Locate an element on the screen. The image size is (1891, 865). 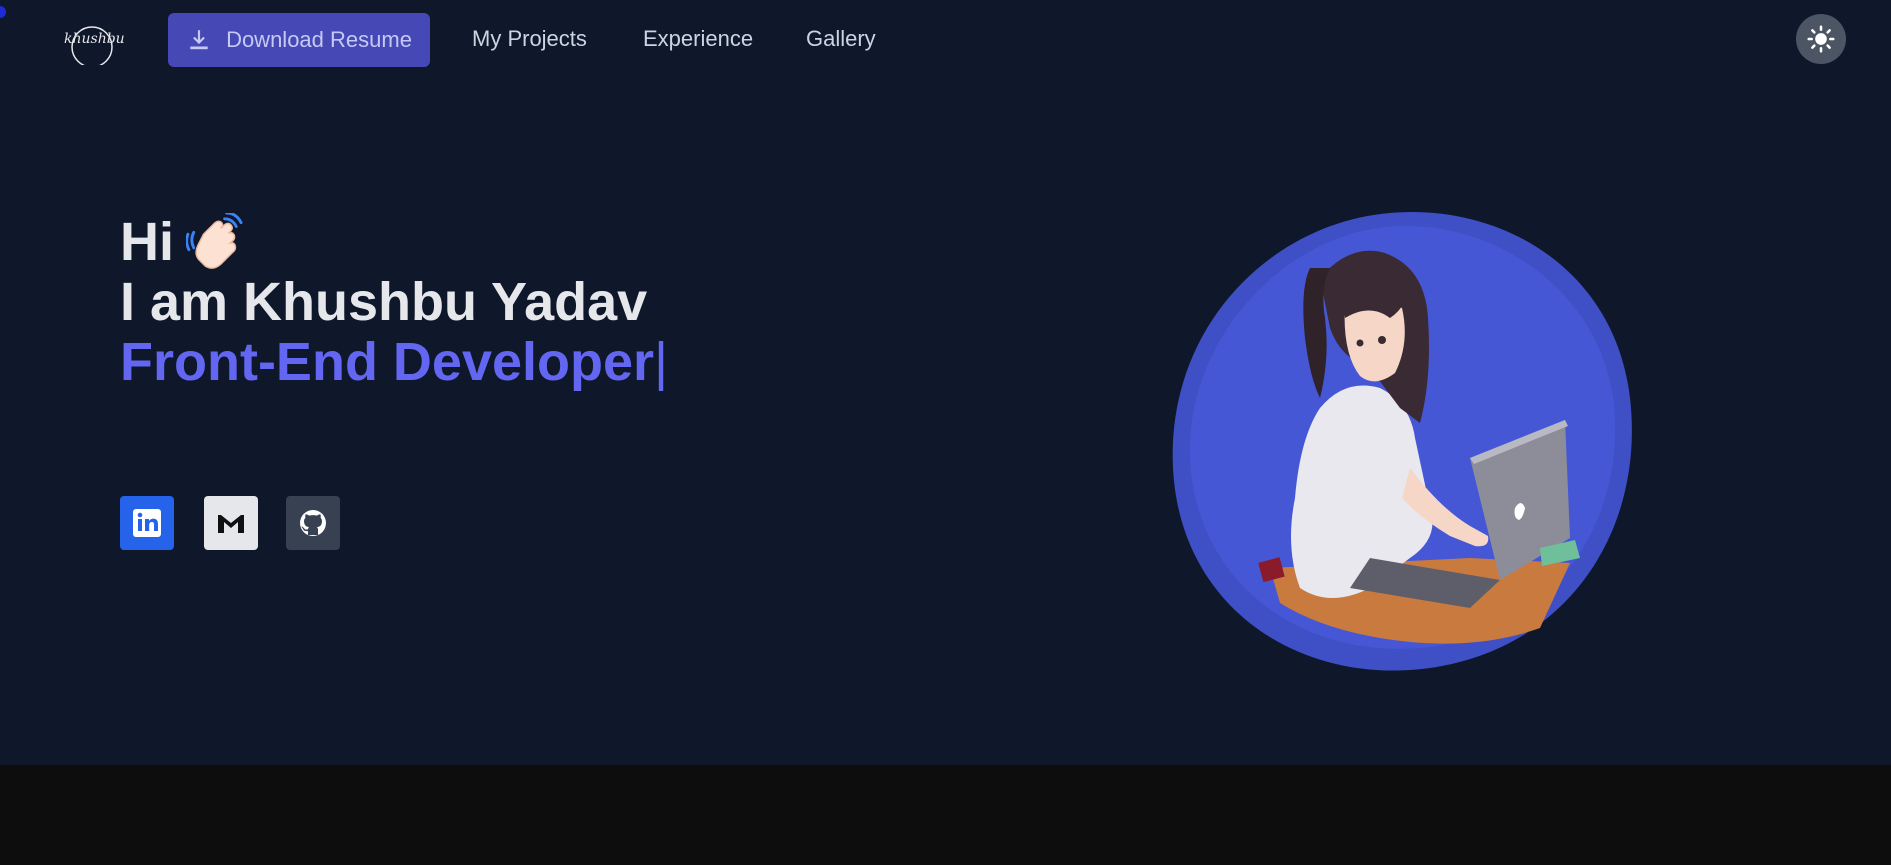
gmail-button is located at coordinates (231, 523).